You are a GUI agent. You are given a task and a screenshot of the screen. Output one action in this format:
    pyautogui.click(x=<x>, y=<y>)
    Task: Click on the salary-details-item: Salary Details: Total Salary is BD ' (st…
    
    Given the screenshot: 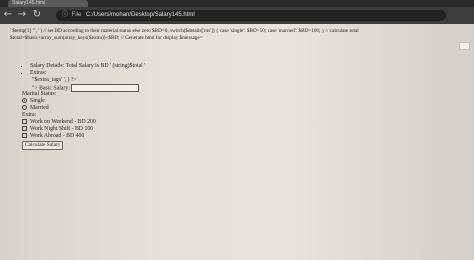 What is the action you would take?
    pyautogui.click(x=176, y=66)
    